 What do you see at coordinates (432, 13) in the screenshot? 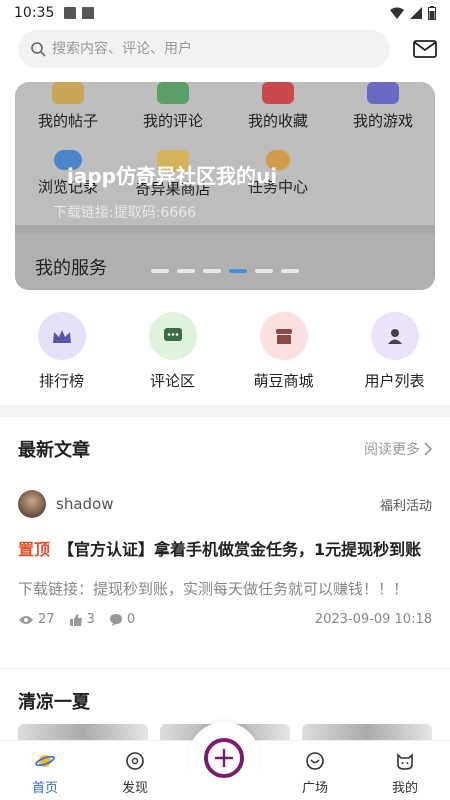
I see `battery-icon` at bounding box center [432, 13].